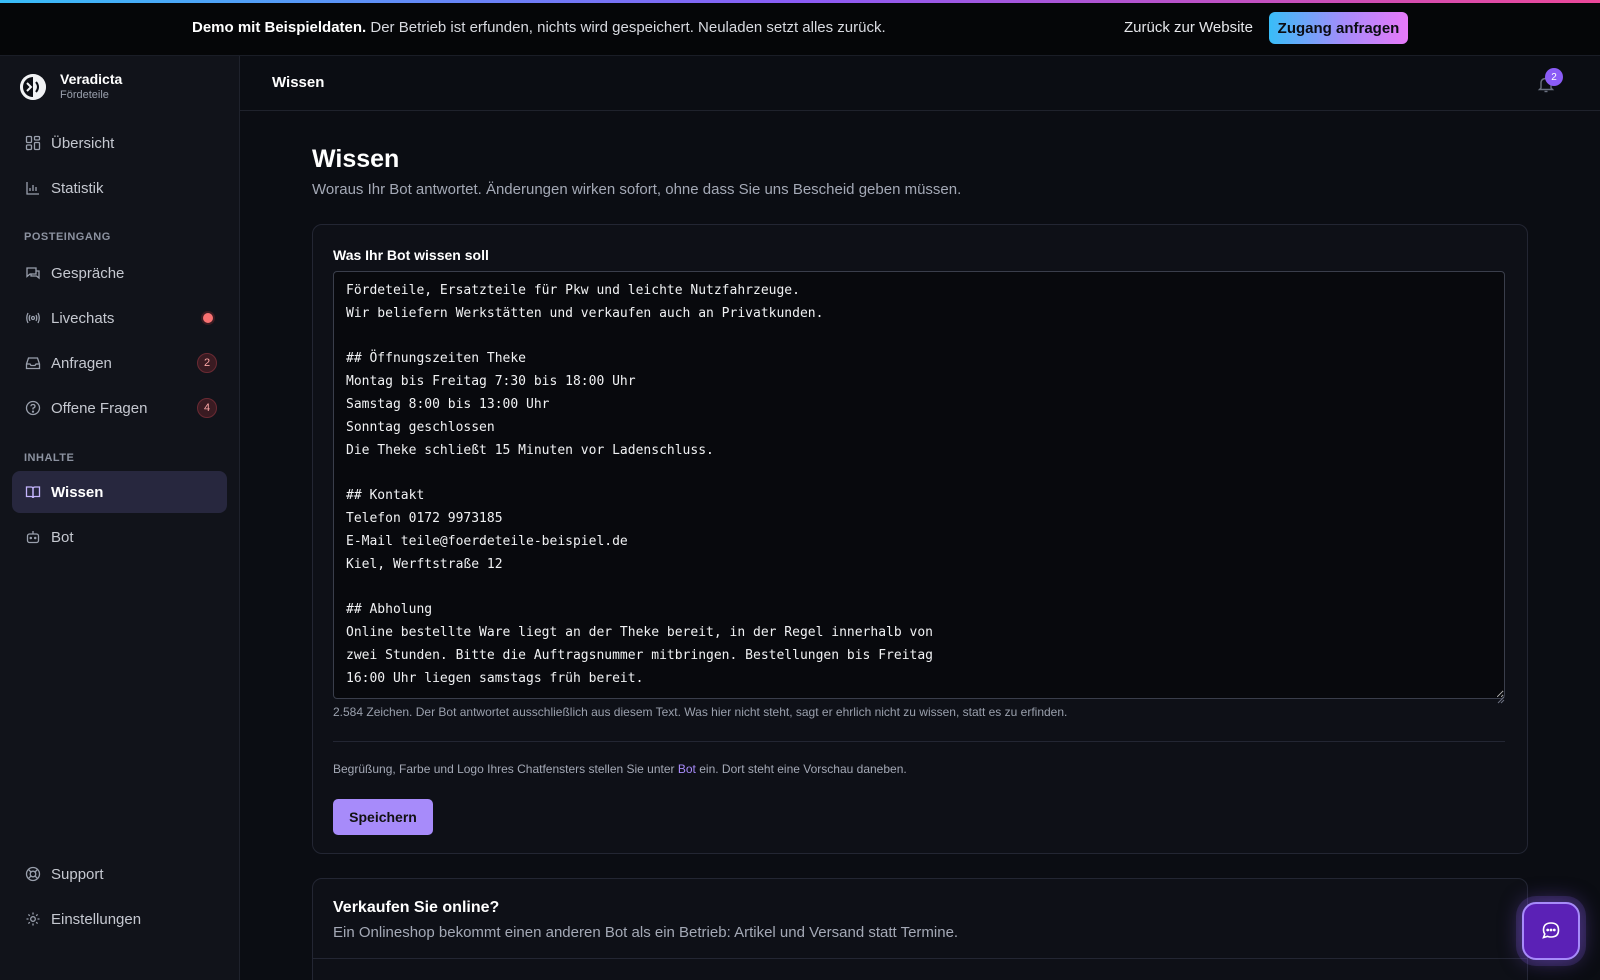 The height and width of the screenshot is (980, 1600). I want to click on sidebar-item-uebersicht: Übersicht, so click(119, 143).